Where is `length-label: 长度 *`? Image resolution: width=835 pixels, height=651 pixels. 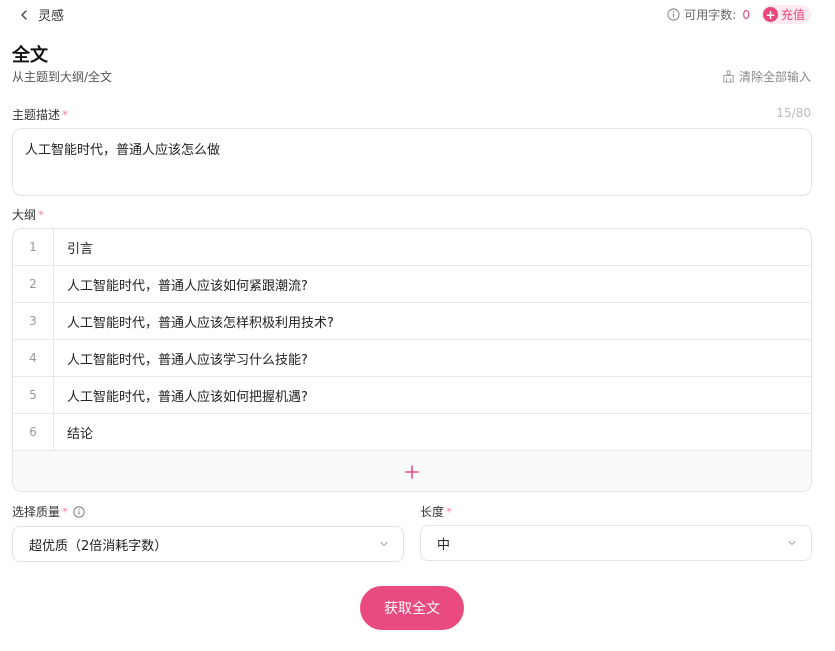 length-label: 长度 * is located at coordinates (436, 511).